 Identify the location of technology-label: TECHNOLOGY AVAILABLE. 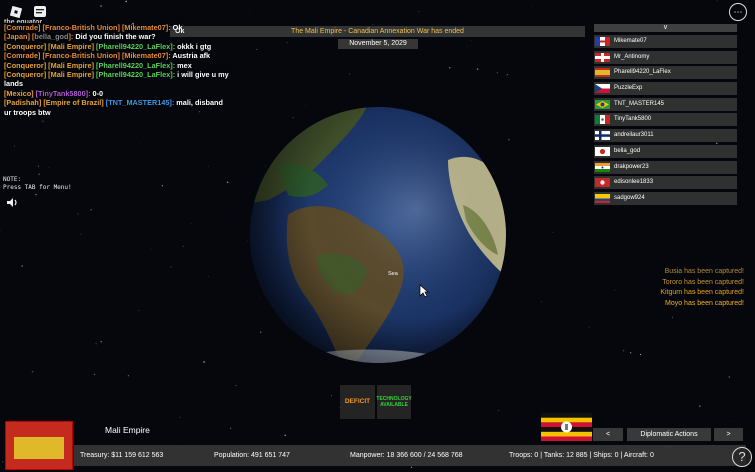
(394, 402).